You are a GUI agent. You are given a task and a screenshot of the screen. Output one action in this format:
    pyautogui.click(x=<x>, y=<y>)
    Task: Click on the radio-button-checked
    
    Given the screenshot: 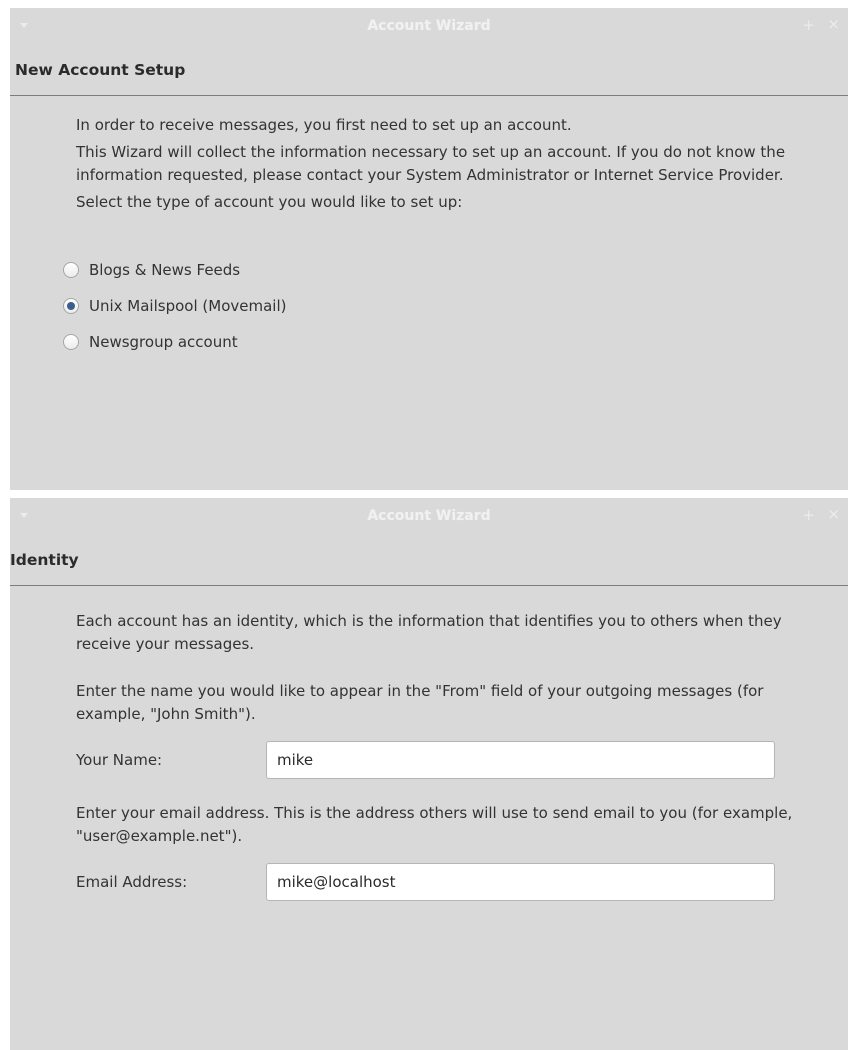 What is the action you would take?
    pyautogui.click(x=71, y=306)
    